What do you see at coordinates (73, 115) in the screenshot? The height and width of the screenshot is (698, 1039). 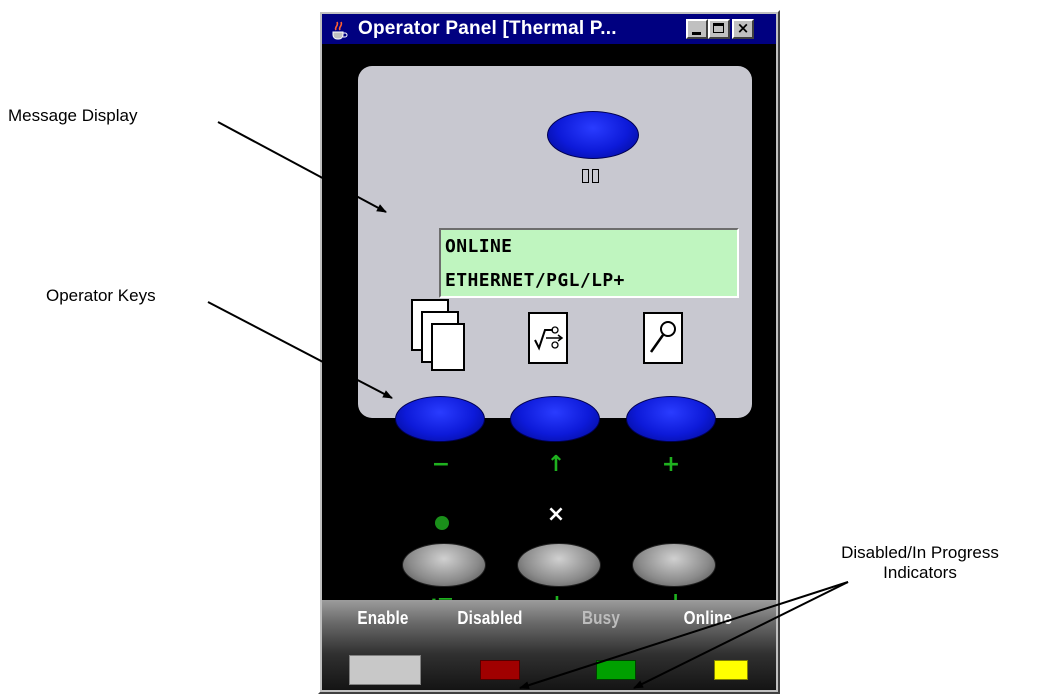 I see `callout-message-display: Message Display` at bounding box center [73, 115].